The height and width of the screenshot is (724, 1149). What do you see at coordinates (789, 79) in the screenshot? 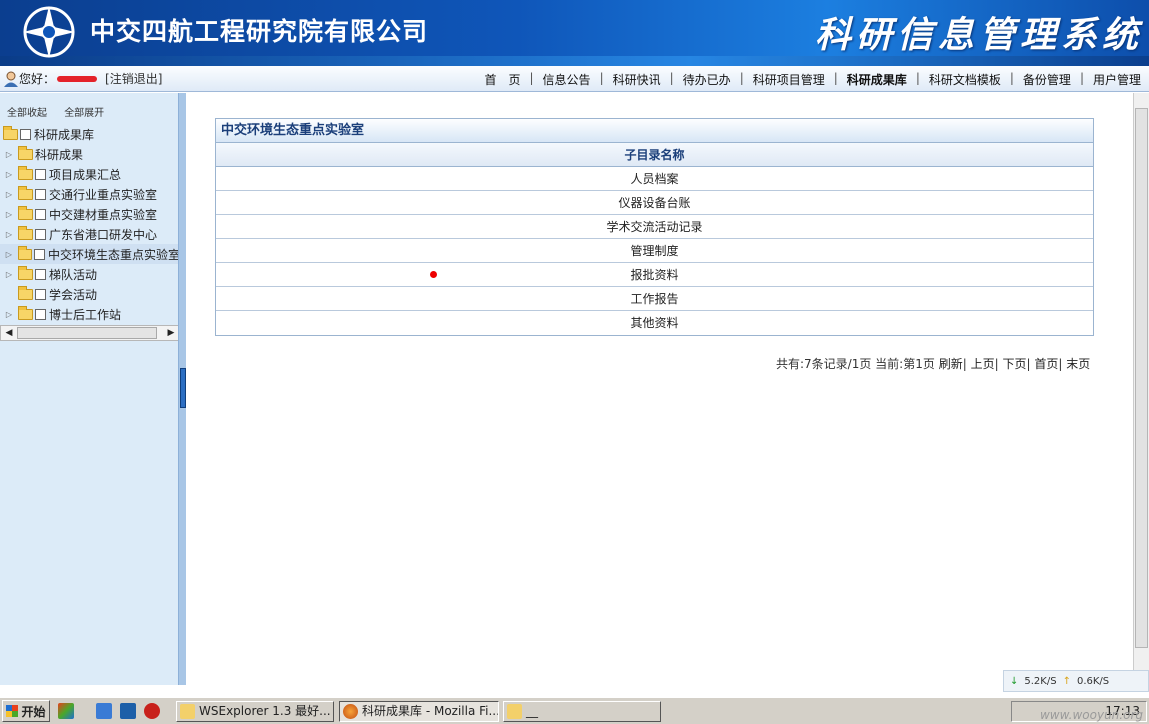
I see `menu-item: 科研项目管理` at bounding box center [789, 79].